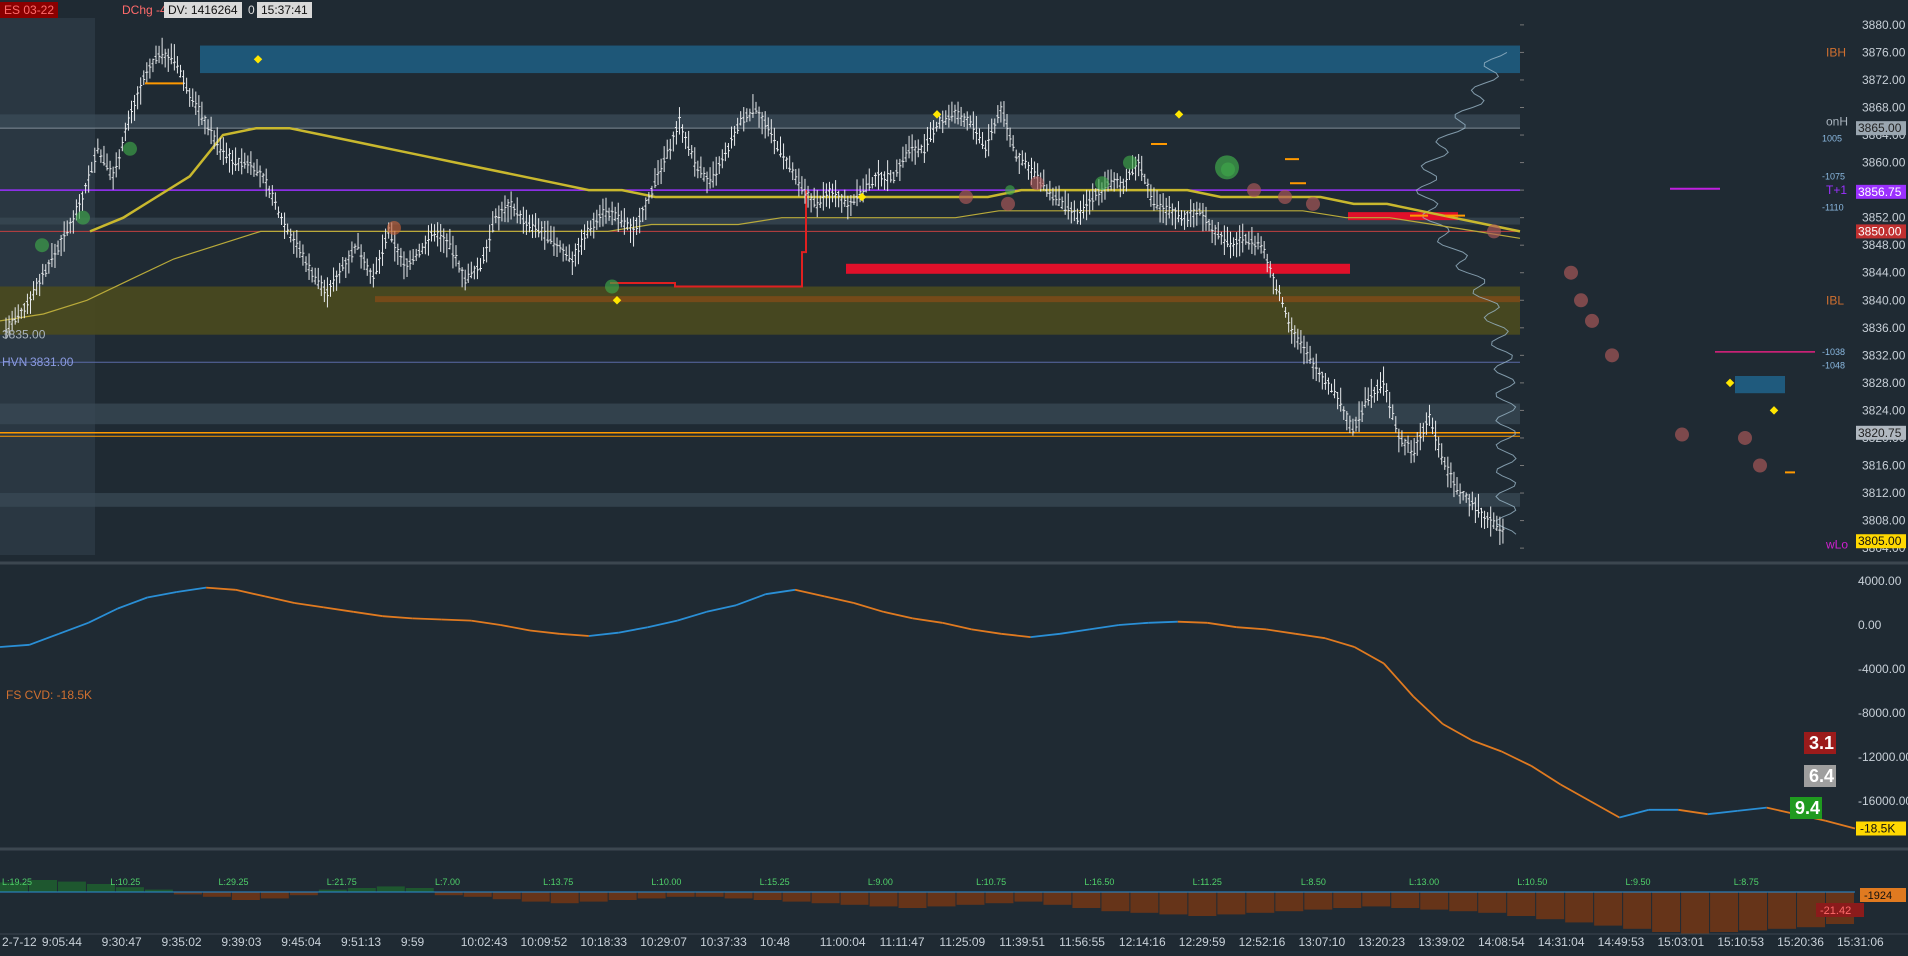 This screenshot has height=956, width=1908. Describe the element at coordinates (1638, 882) in the screenshot. I see `delta-level-label: L:9.50` at that location.